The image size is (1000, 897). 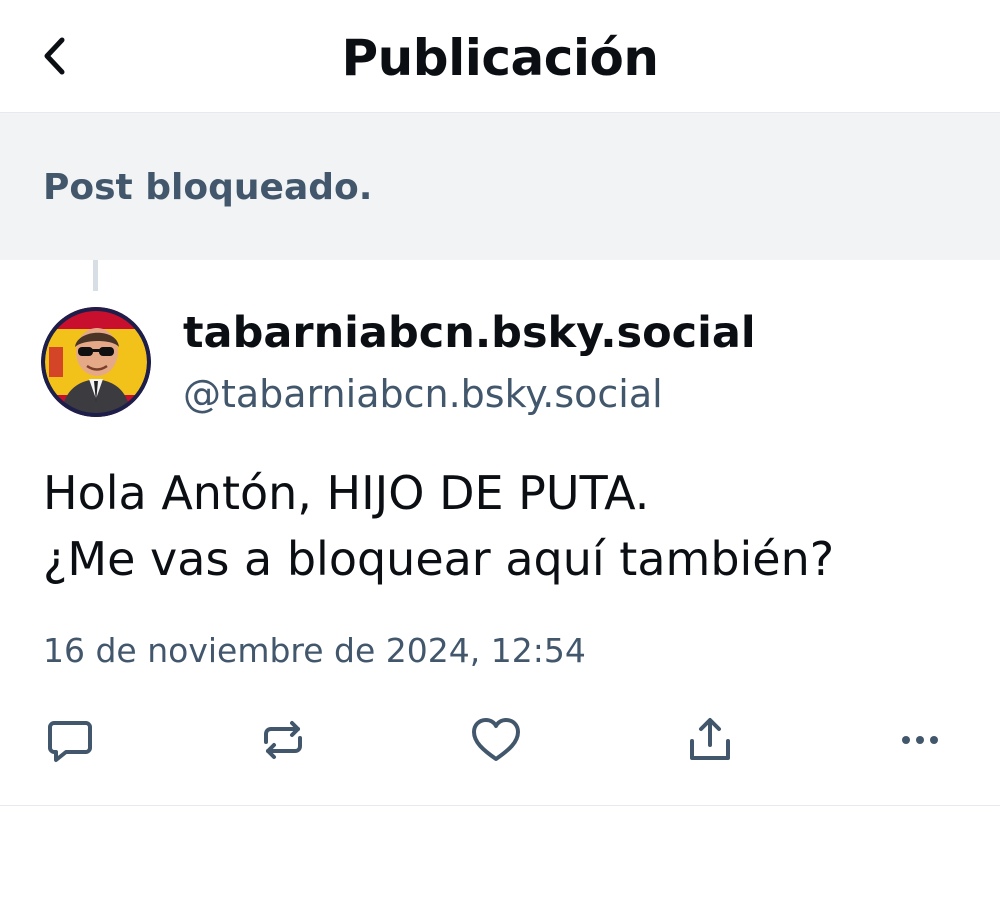 I want to click on share-icon, so click(x=710, y=739).